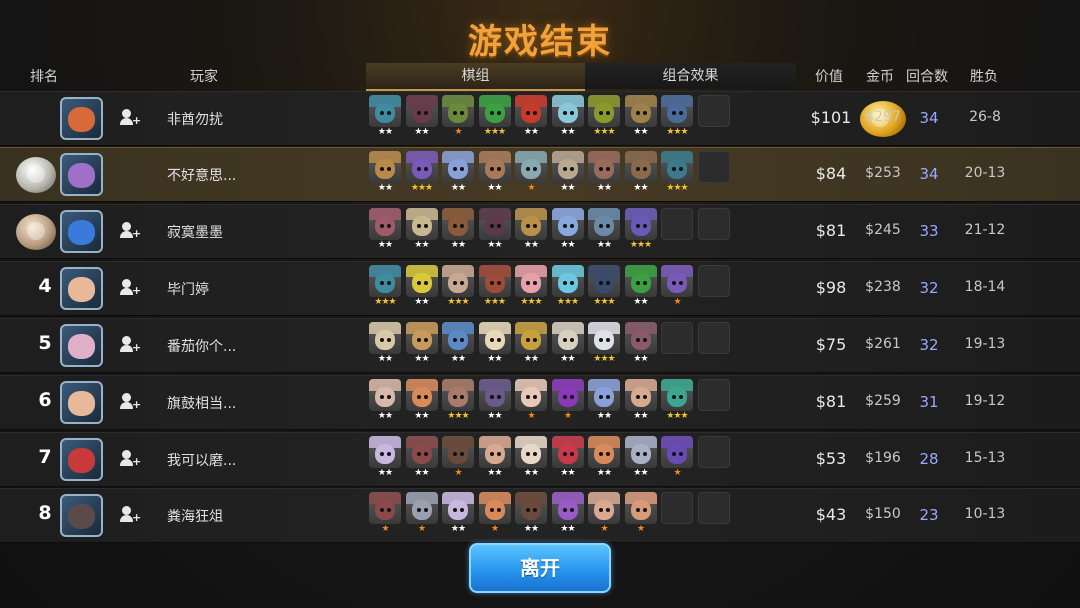 This screenshot has height=608, width=1080. Describe the element at coordinates (475, 77) in the screenshot. I see `tab-lineup: 棋组` at that location.